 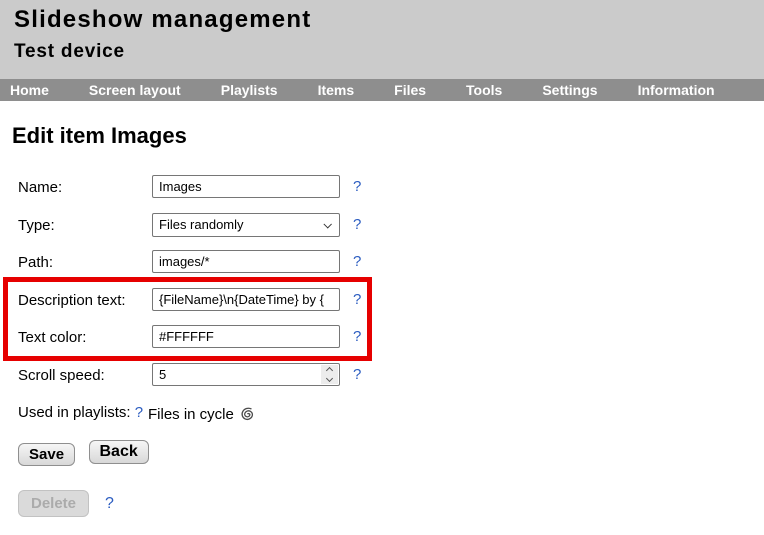 I want to click on used-in-playlists-value: Files in cycle, so click(x=202, y=410).